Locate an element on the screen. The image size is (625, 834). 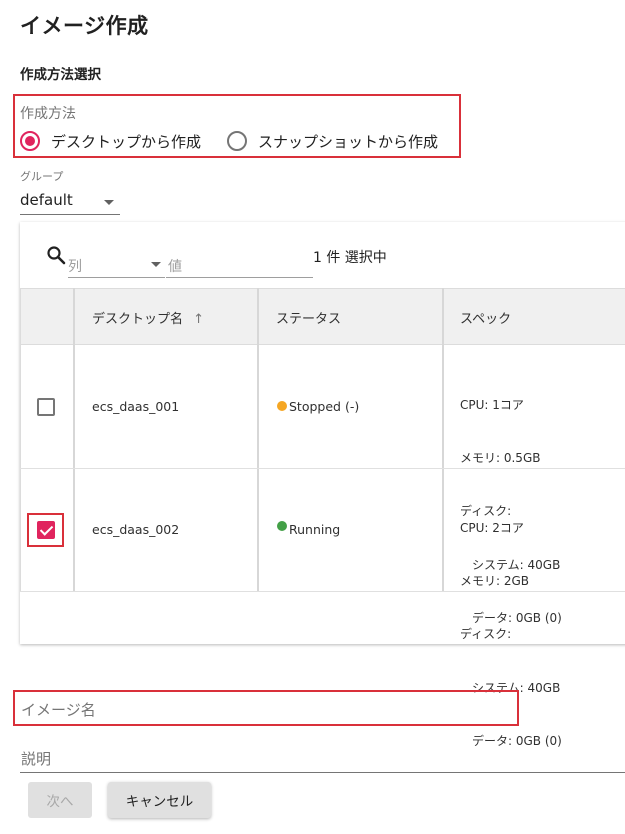
desktop-status: Stopped (-) is located at coordinates (324, 406).